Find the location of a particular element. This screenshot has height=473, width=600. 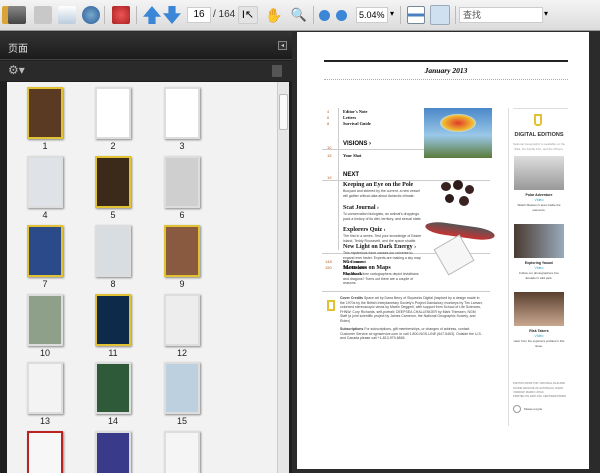

zoom-dropdown-icon: ▾ is located at coordinates (392, 13).